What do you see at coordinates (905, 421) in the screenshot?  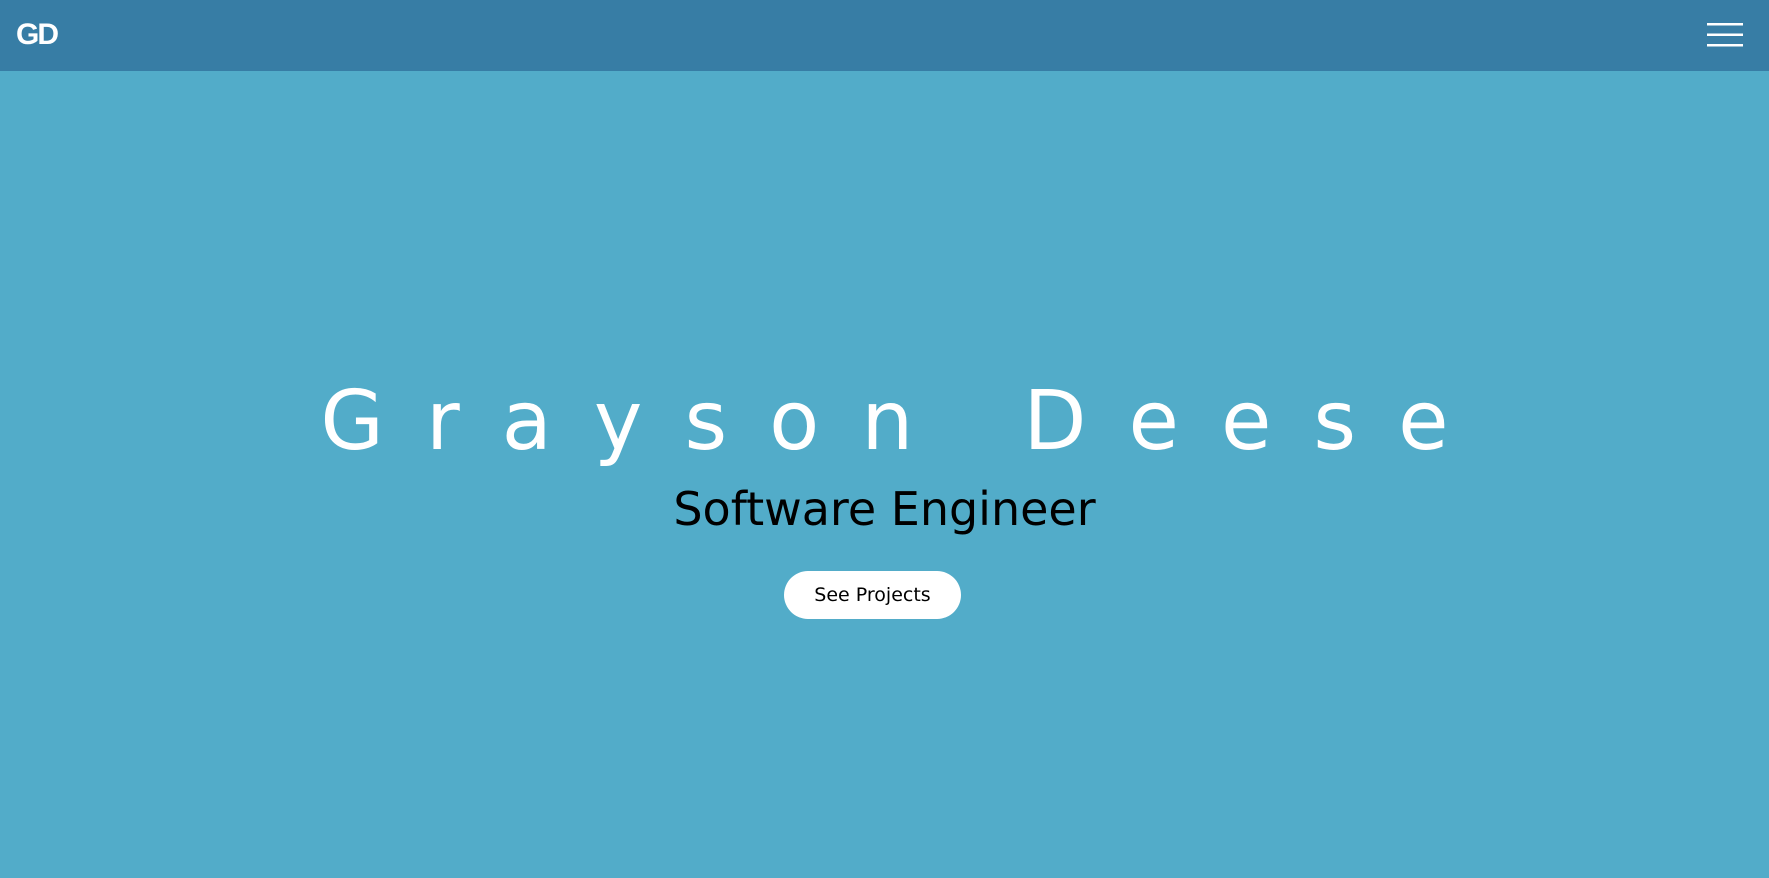 I see `hero-name: Grayson Deese` at bounding box center [905, 421].